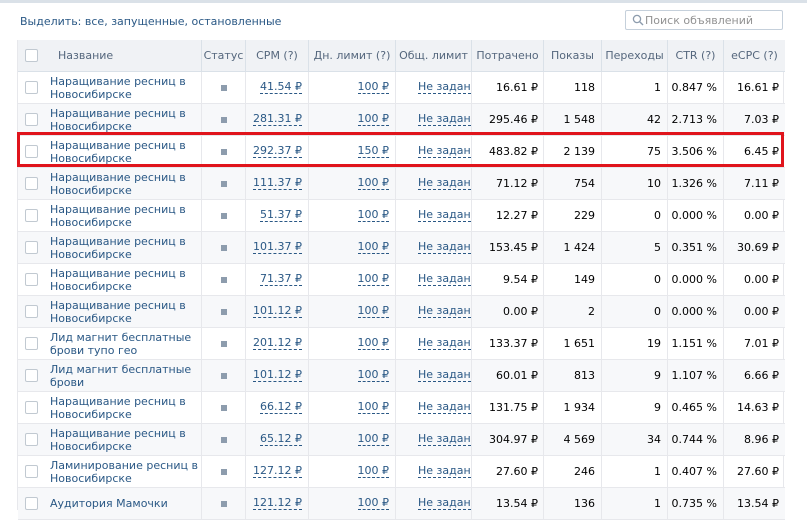 Image resolution: width=807 pixels, height=520 pixels. What do you see at coordinates (507, 55) in the screenshot?
I see `header-spent: Потрачено` at bounding box center [507, 55].